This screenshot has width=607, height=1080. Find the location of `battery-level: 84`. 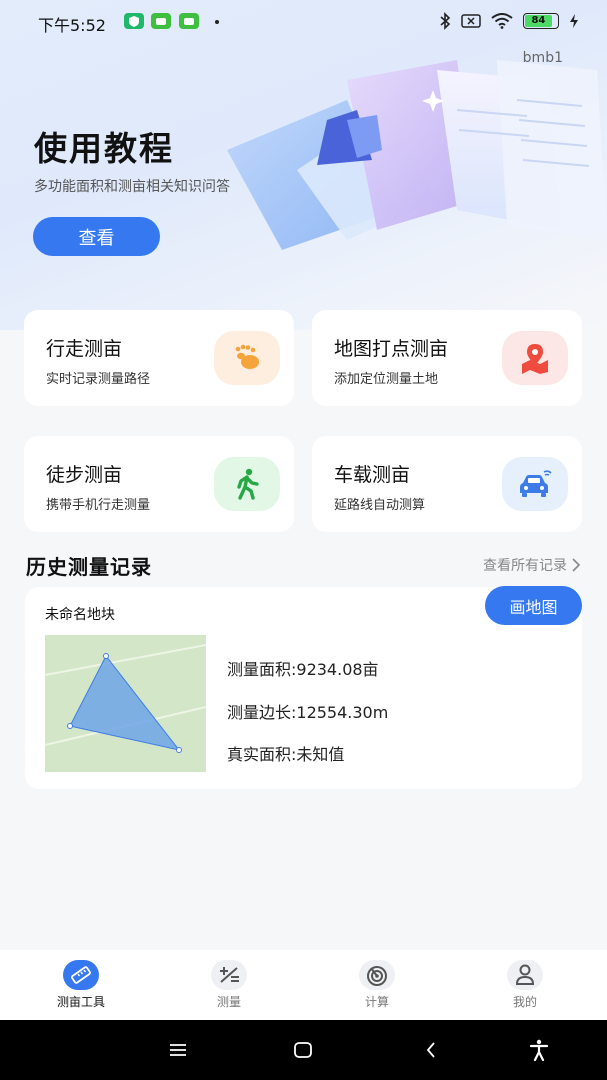

battery-level: 84 is located at coordinates (538, 21).